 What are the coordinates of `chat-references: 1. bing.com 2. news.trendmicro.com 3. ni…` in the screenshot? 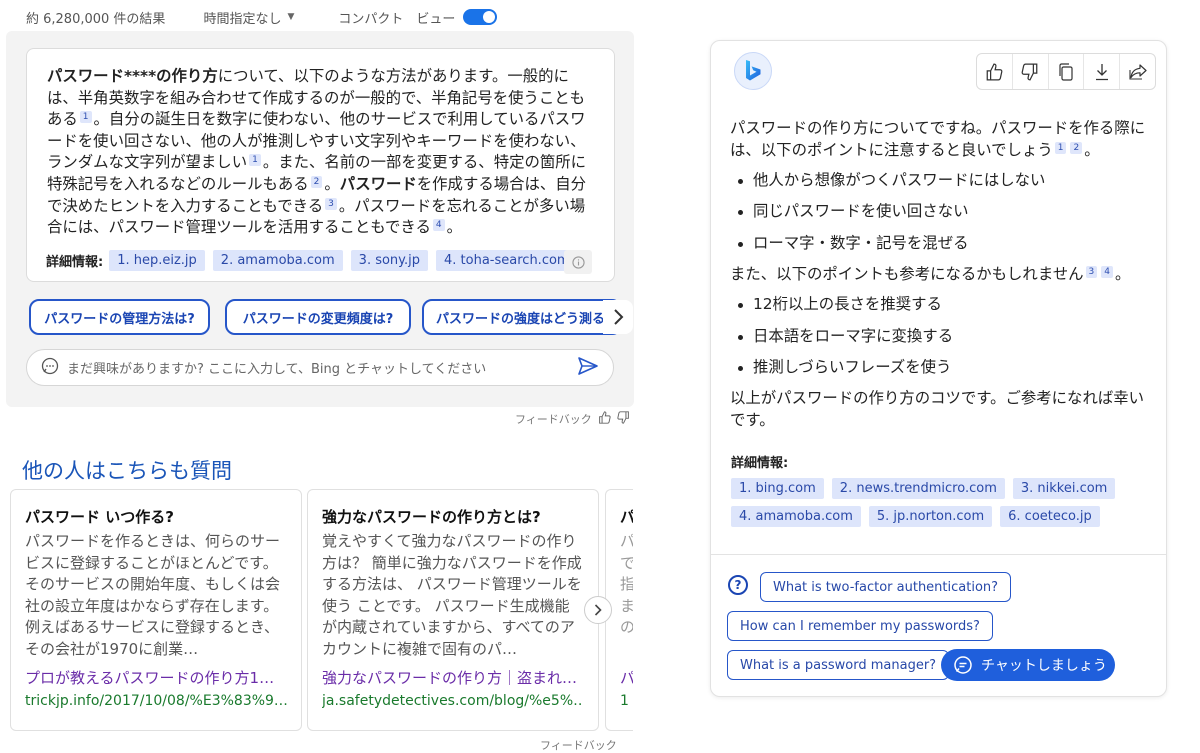 It's located at (941, 502).